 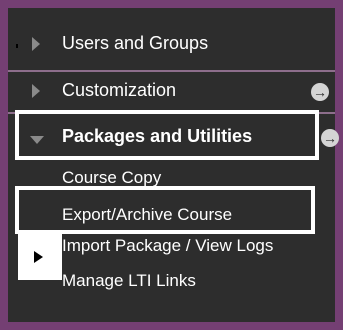 What do you see at coordinates (129, 281) in the screenshot?
I see `submenu-item-manage-lti-links: Manage LTI Links` at bounding box center [129, 281].